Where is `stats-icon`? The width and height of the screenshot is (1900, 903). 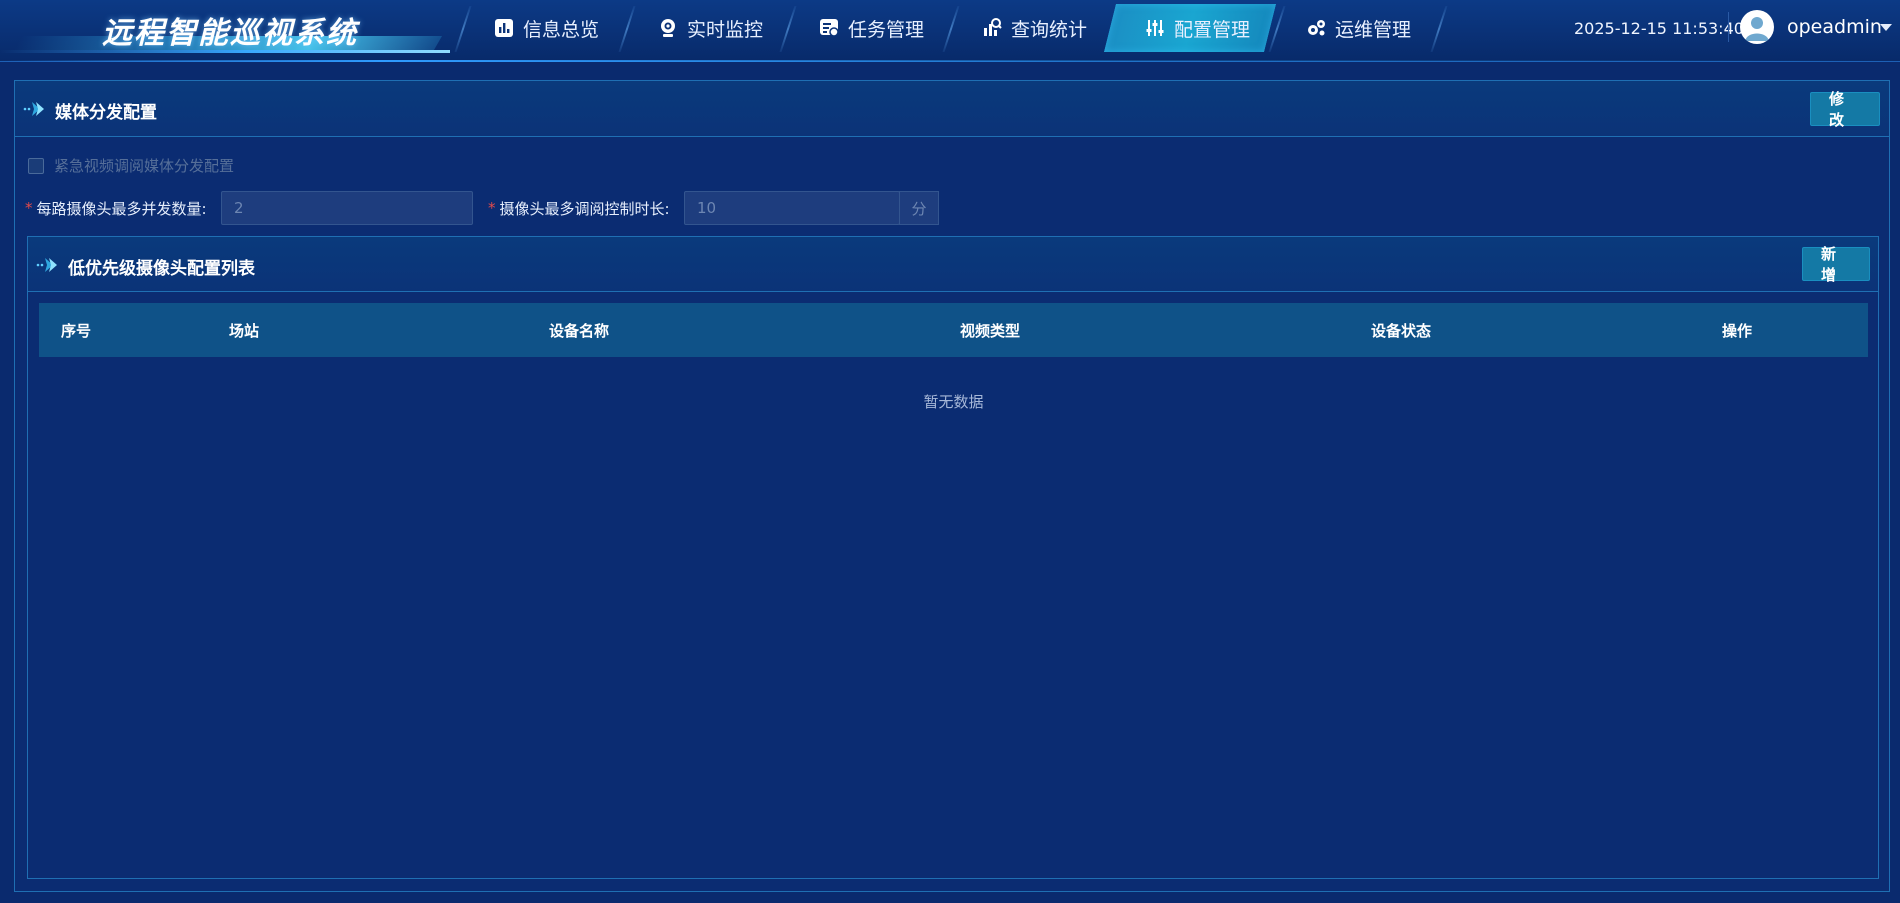
stats-icon is located at coordinates (993, 27).